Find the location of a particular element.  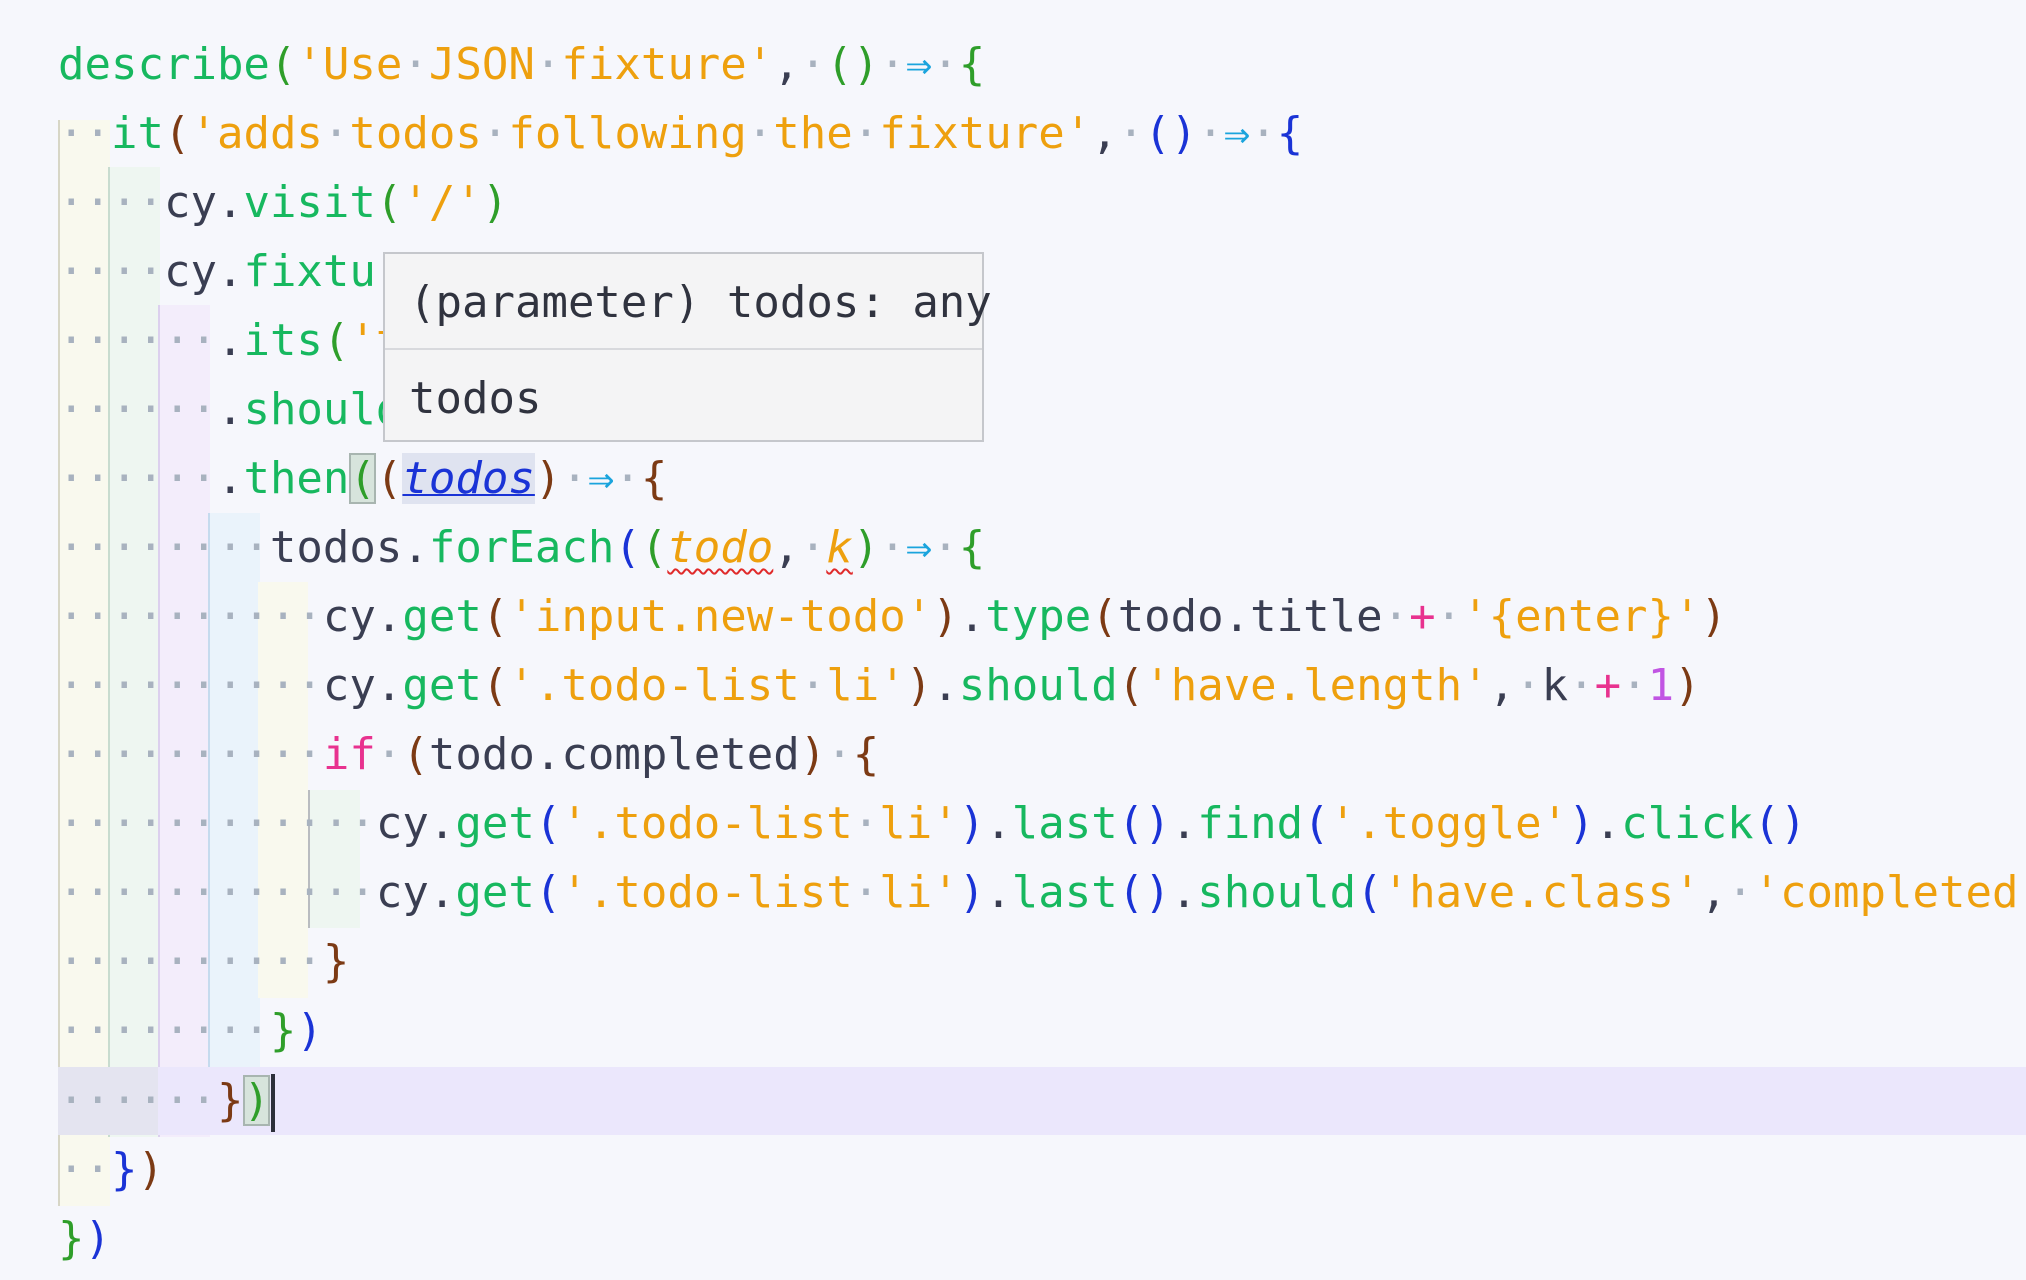

code-line-6: ······.should is located at coordinates (230, 409).